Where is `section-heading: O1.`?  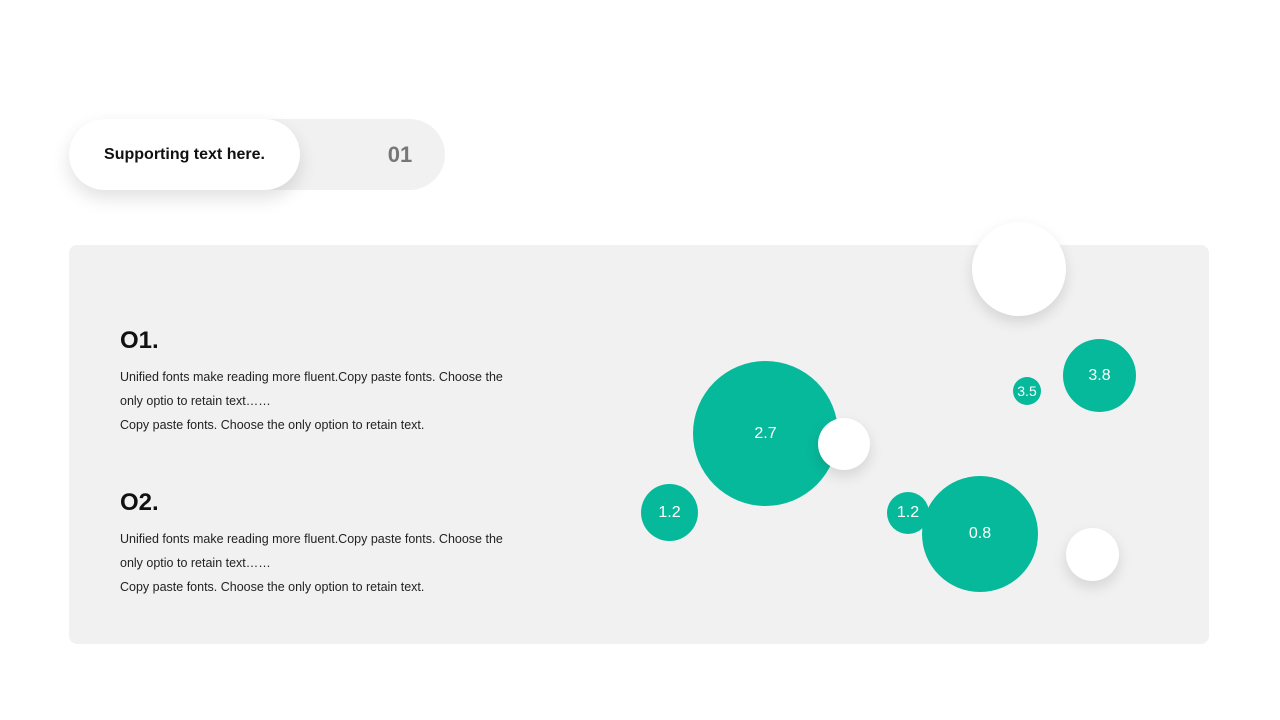
section-heading: O1. is located at coordinates (139, 340).